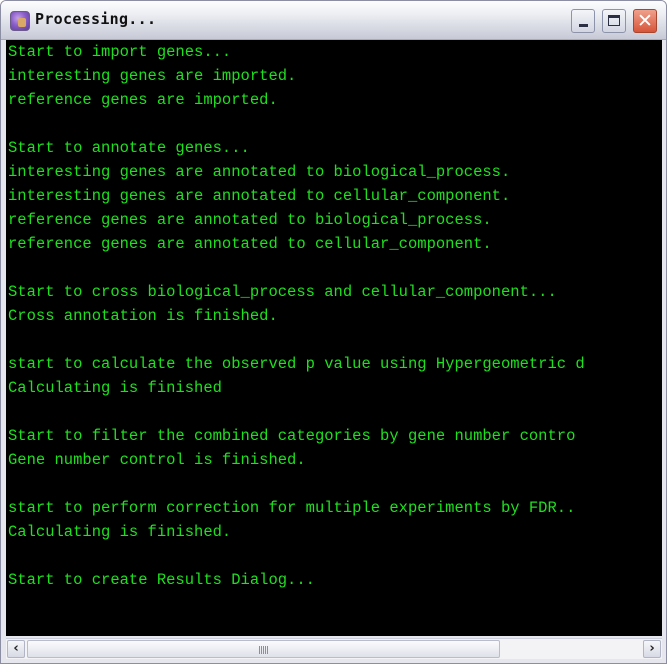 The width and height of the screenshot is (667, 664). I want to click on grip-icon, so click(263, 650).